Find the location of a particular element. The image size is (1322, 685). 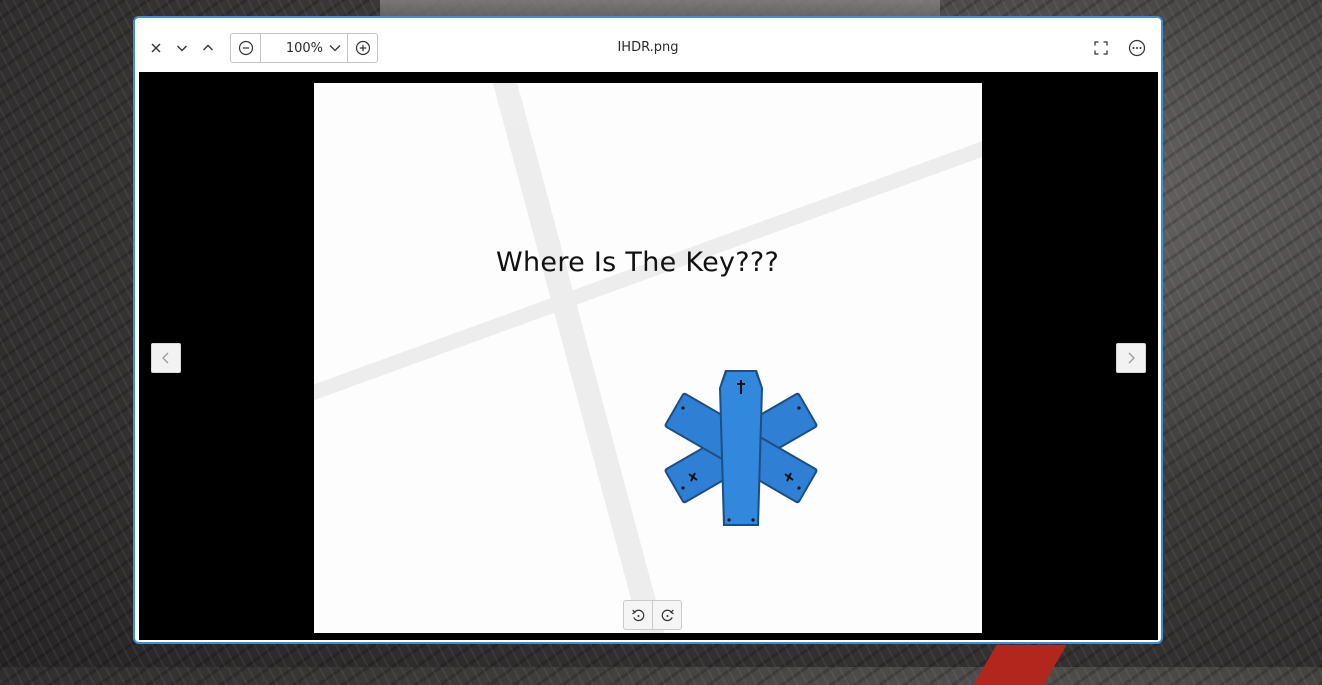

rotate-right-icon is located at coordinates (667, 615).